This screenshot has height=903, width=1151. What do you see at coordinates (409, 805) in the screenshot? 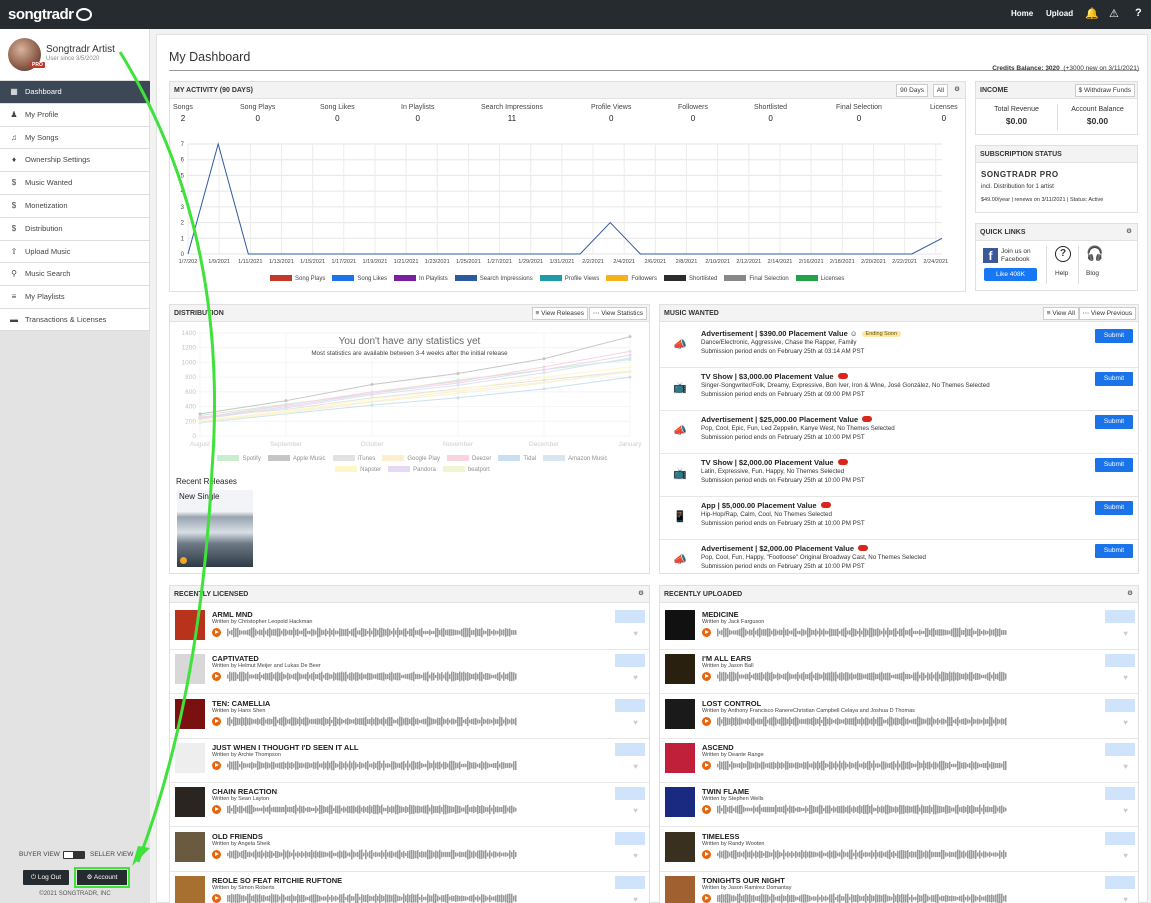
I see `track-row: CHAIN REACTION Written by Sean Layton ♥` at bounding box center [409, 805].